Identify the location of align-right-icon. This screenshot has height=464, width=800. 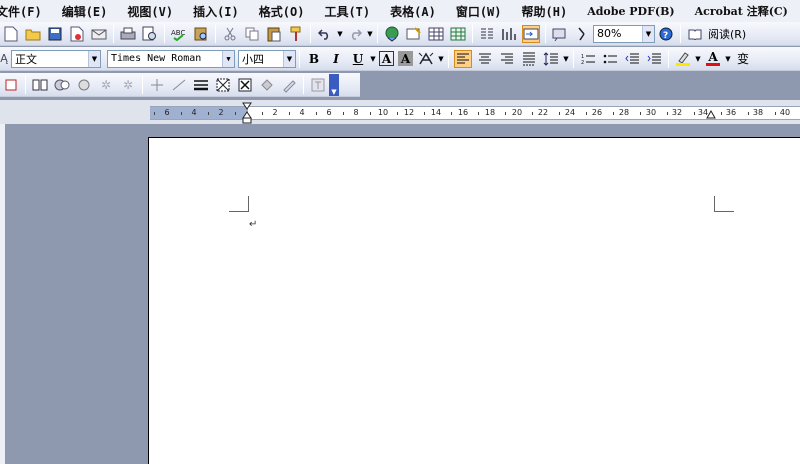
(507, 59).